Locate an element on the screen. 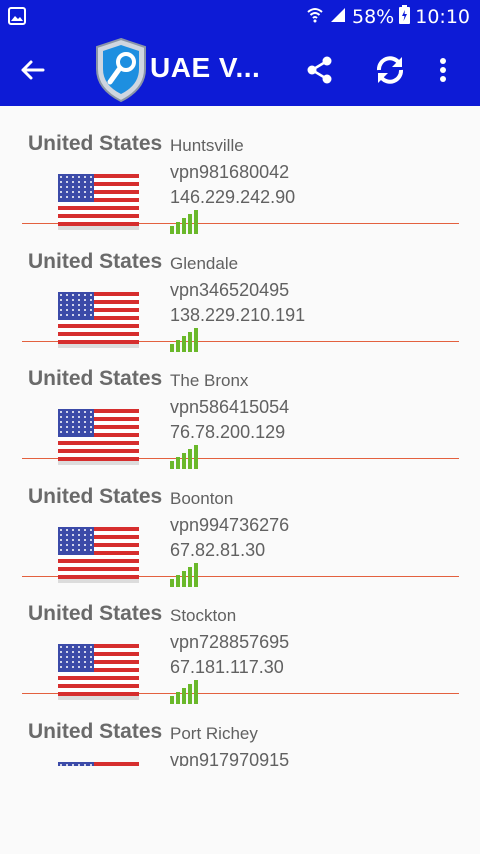 The width and height of the screenshot is (480, 854). server-city: Glendale is located at coordinates (204, 263).